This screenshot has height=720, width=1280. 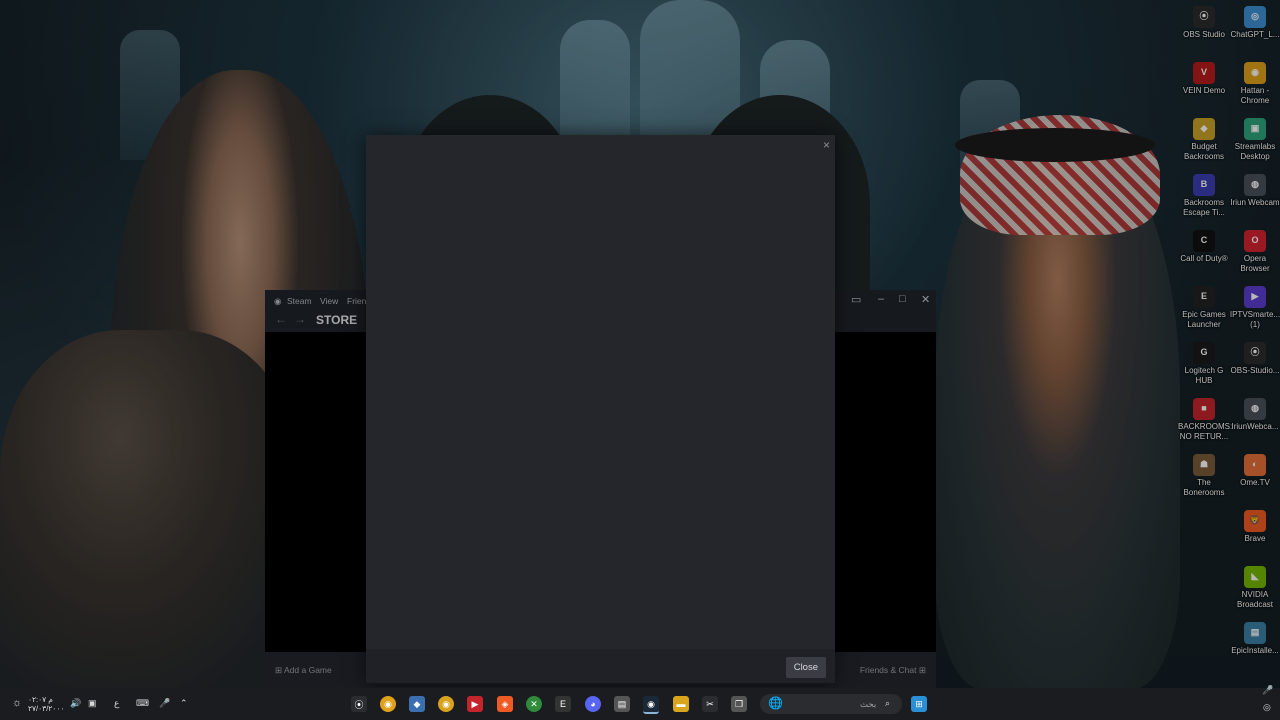 What do you see at coordinates (681, 704) in the screenshot?
I see `file-explorer-icon: ▬` at bounding box center [681, 704].